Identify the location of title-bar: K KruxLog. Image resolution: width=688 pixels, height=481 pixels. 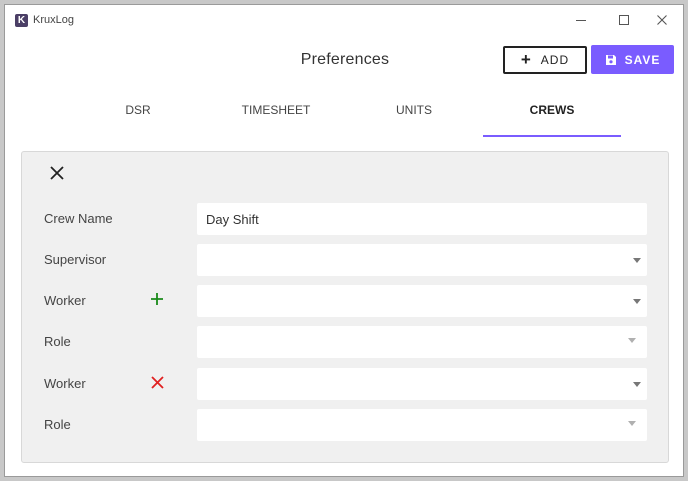
(344, 20).